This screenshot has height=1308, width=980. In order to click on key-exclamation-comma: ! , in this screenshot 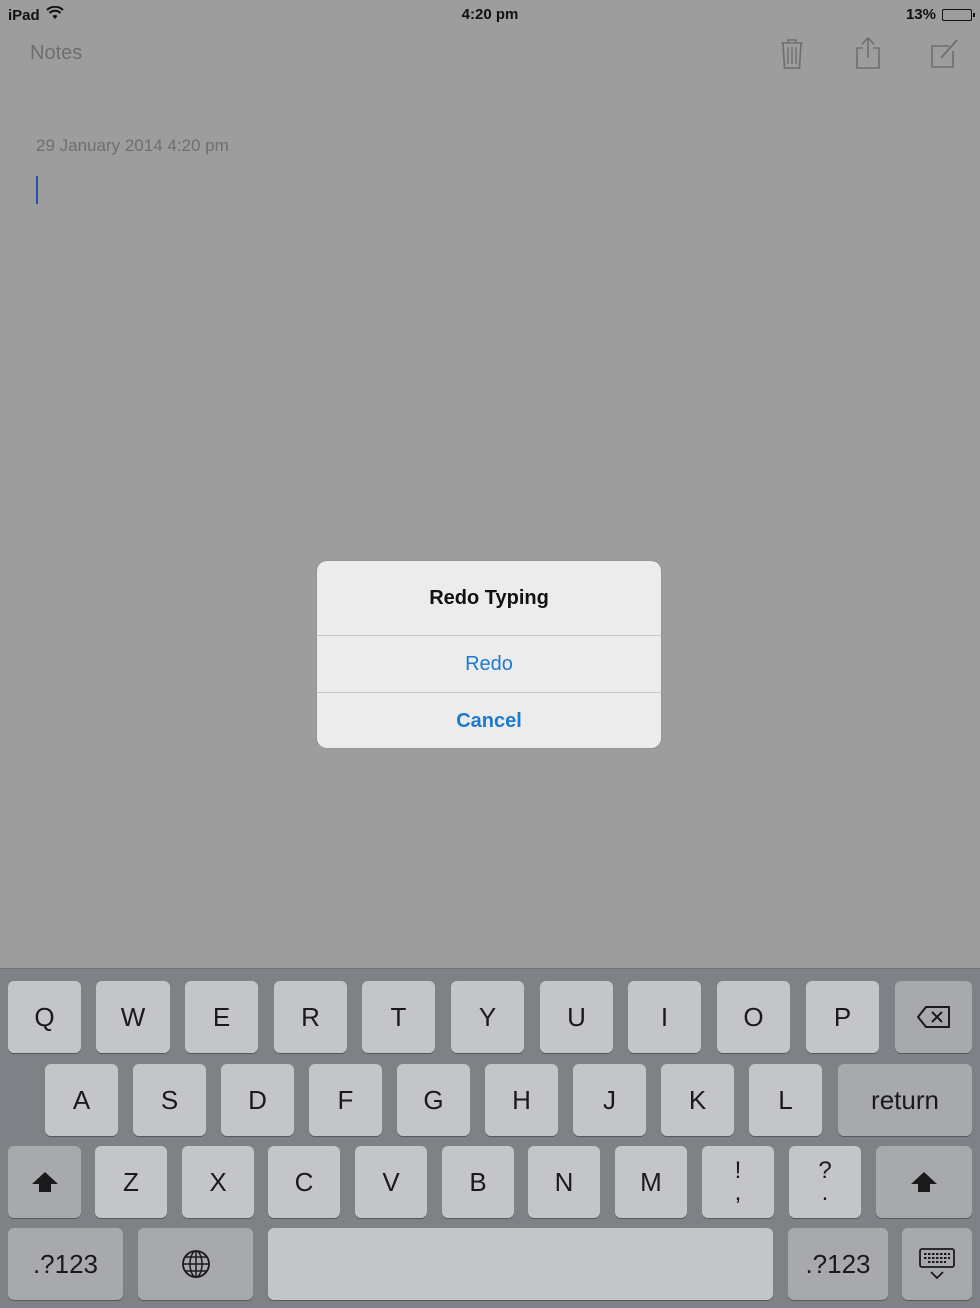, I will do `click(738, 1182)`.